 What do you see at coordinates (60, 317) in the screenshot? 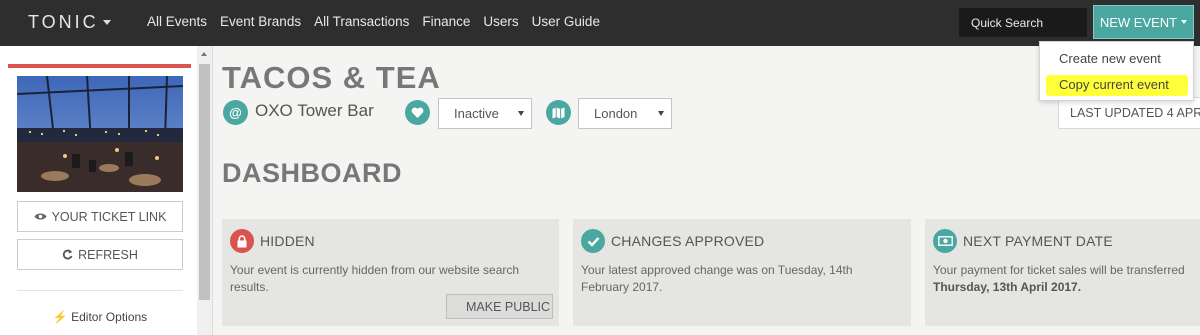
I see `bolt-icon: ⚡` at bounding box center [60, 317].